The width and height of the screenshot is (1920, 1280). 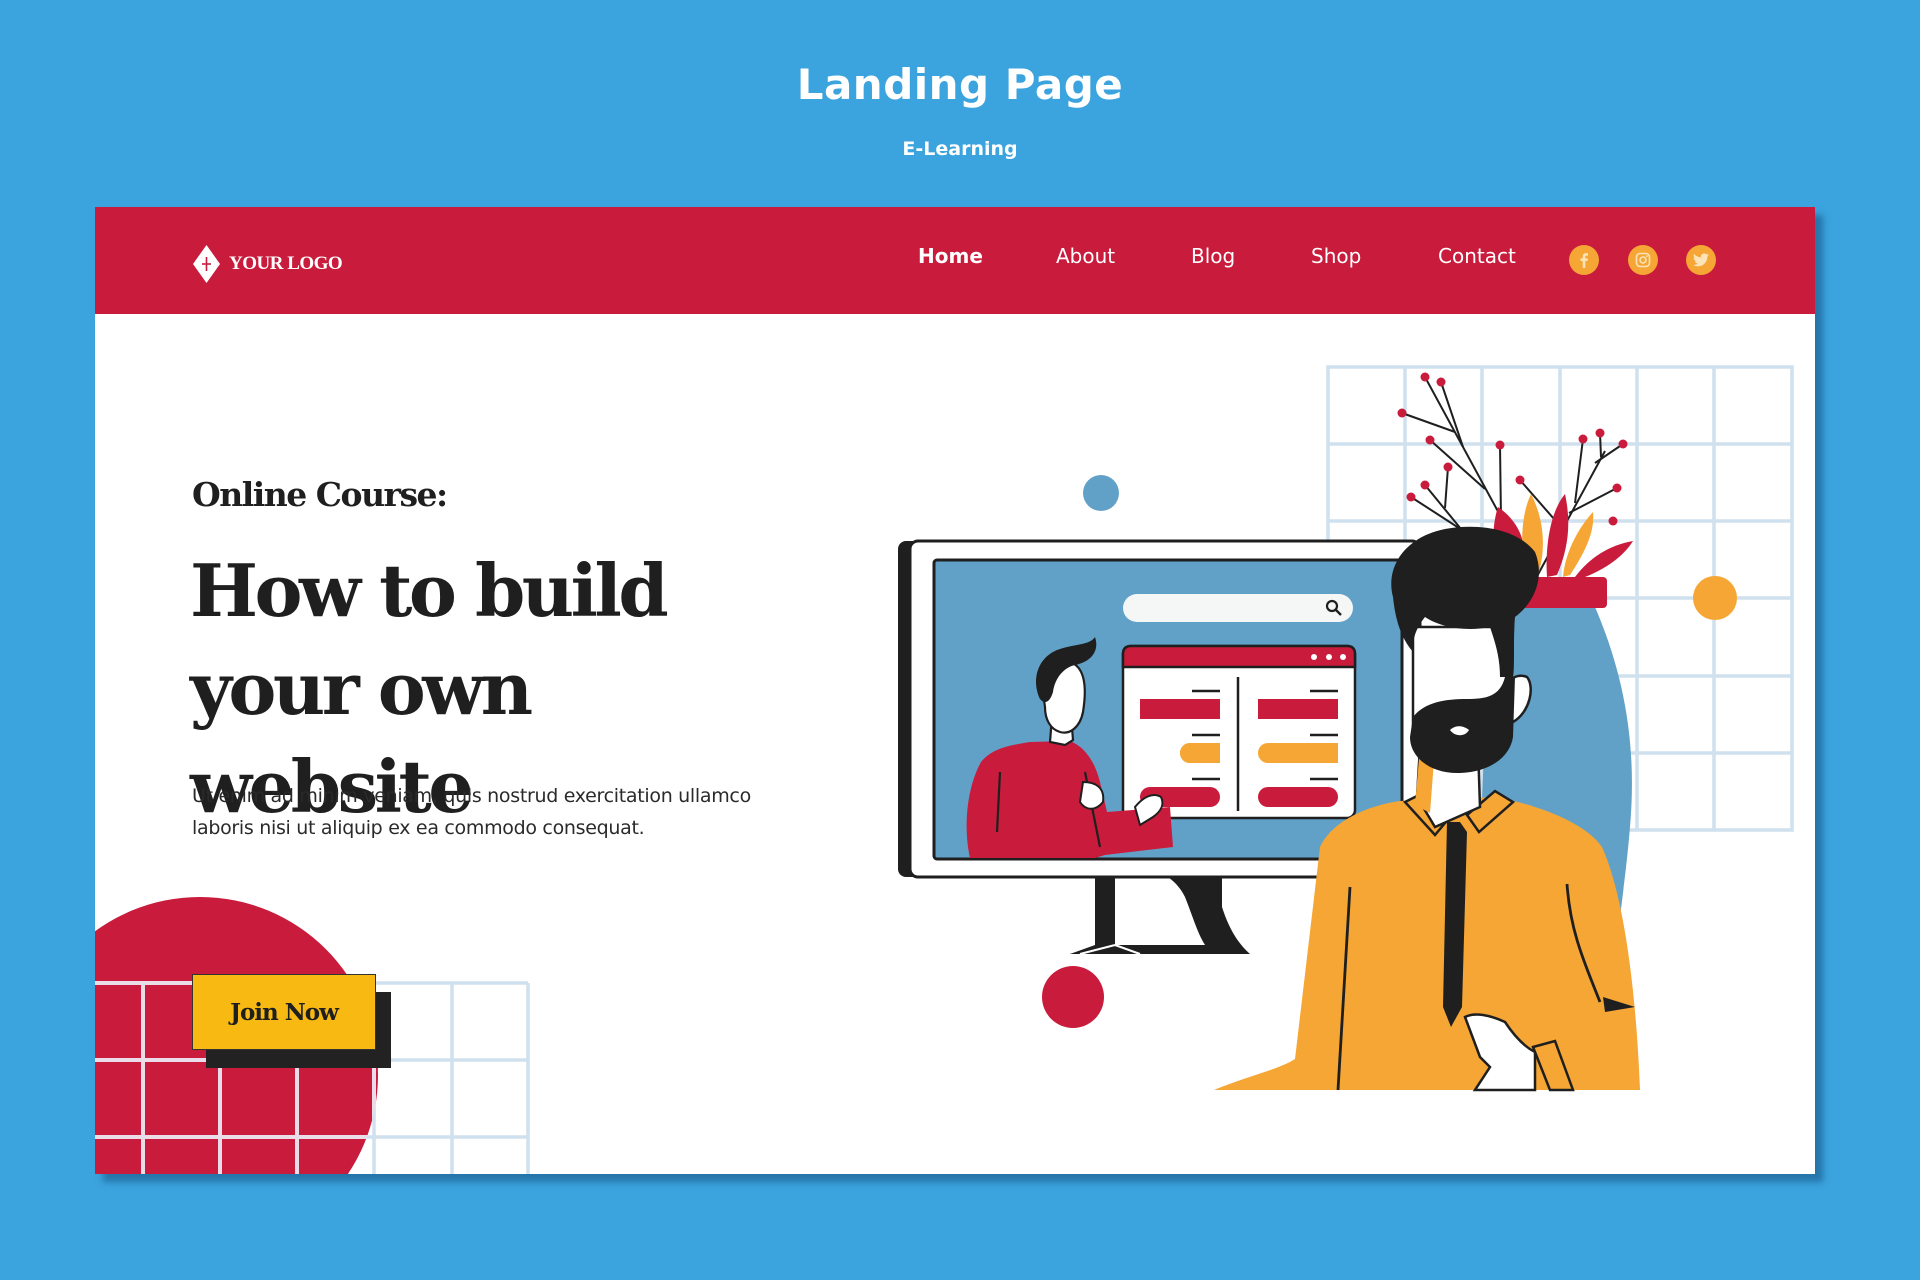 I want to click on orange-dot, so click(x=1715, y=598).